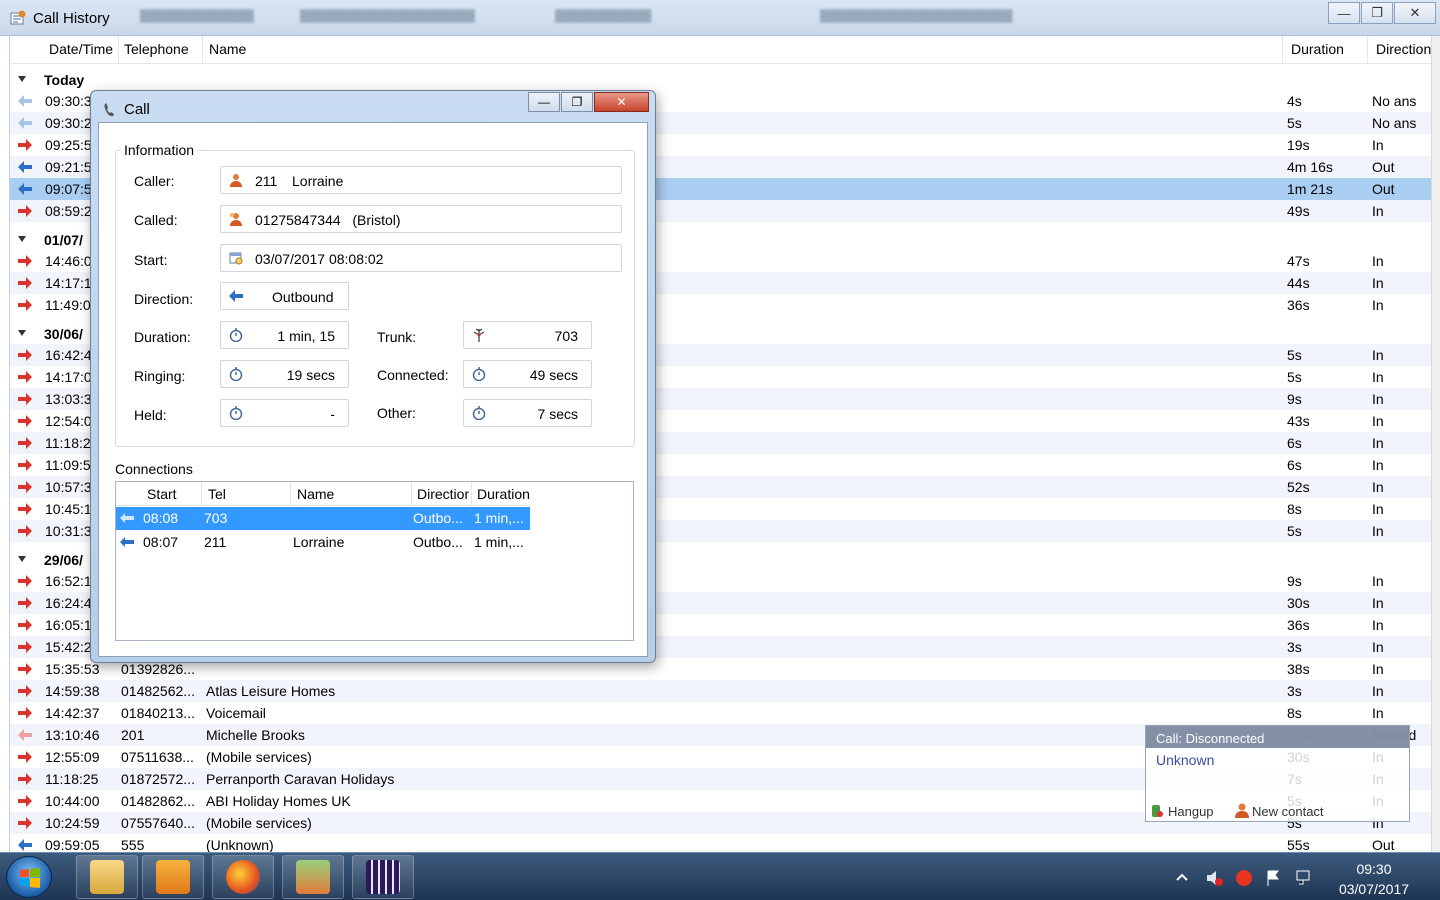 The width and height of the screenshot is (1440, 900). Describe the element at coordinates (1298, 669) in the screenshot. I see `row-duration: 38s` at that location.